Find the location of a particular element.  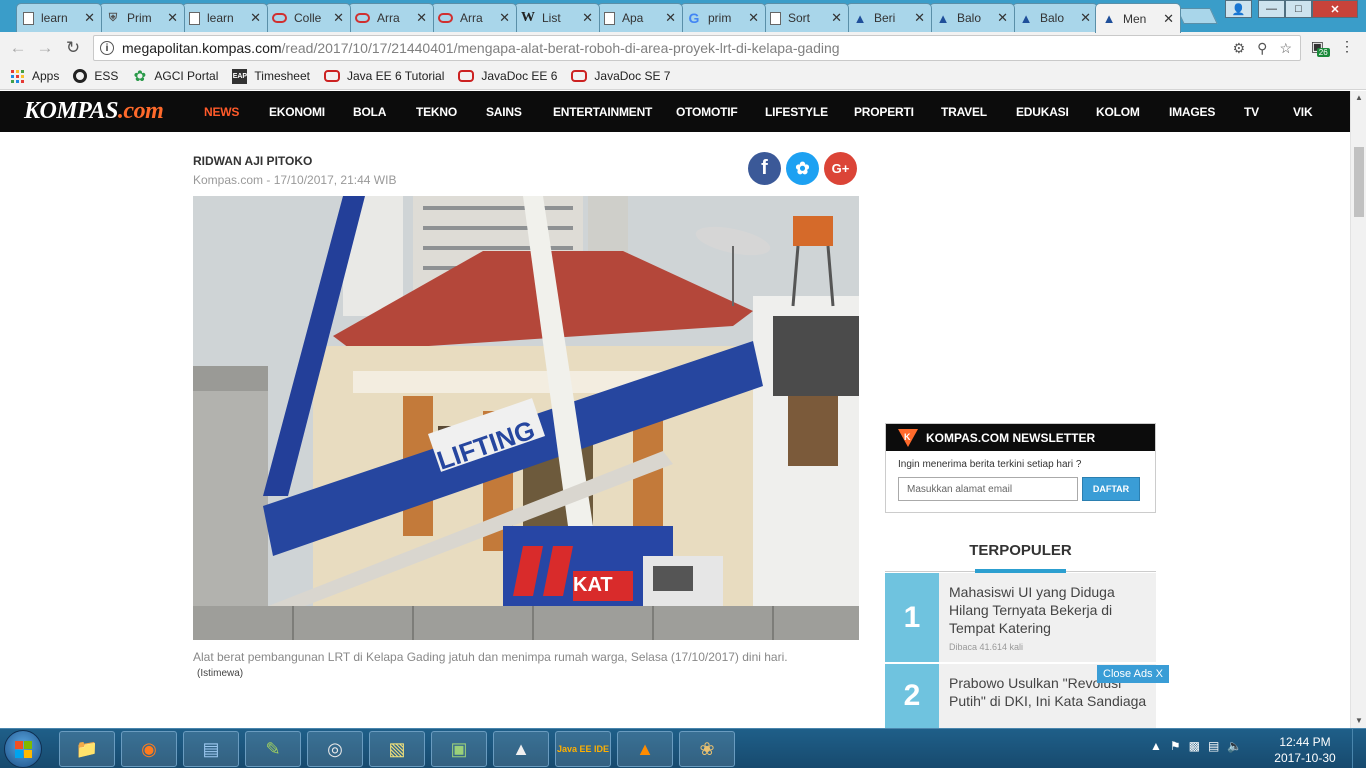

start-button is located at coordinates (23, 749).